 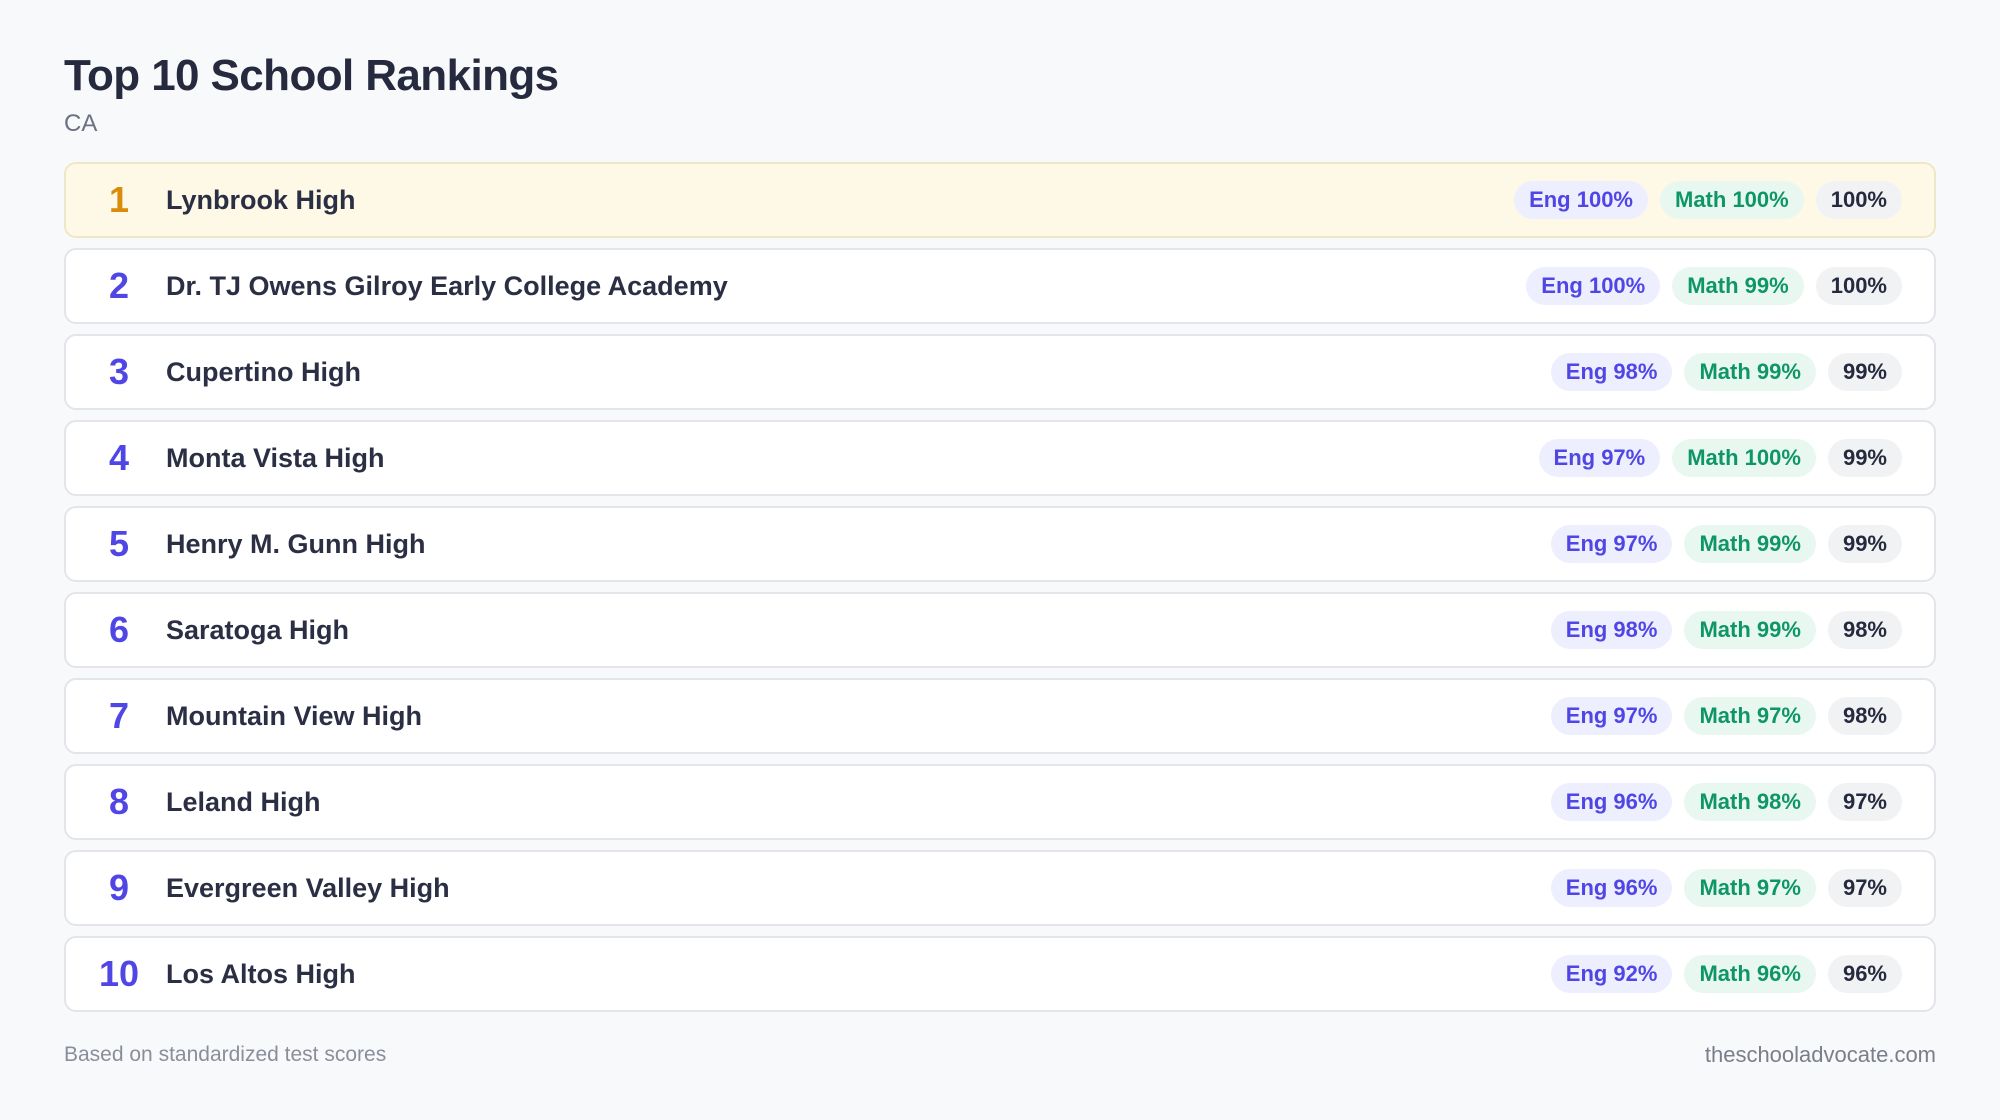 What do you see at coordinates (119, 887) in the screenshot?
I see `rank-number: 9` at bounding box center [119, 887].